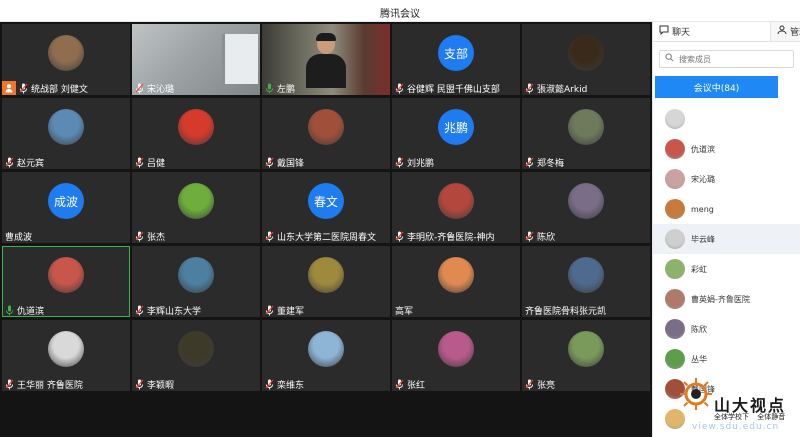  I want to click on participant-name: 戴国锋, so click(291, 163).